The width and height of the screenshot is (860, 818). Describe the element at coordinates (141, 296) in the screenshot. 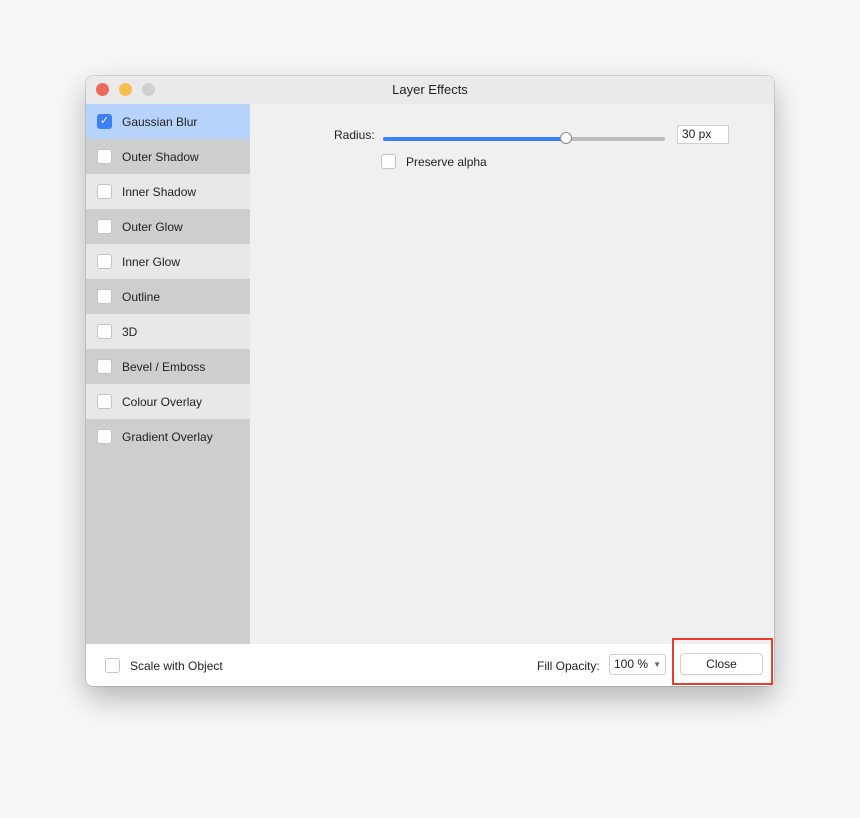

I see `effect-label: Outline` at that location.